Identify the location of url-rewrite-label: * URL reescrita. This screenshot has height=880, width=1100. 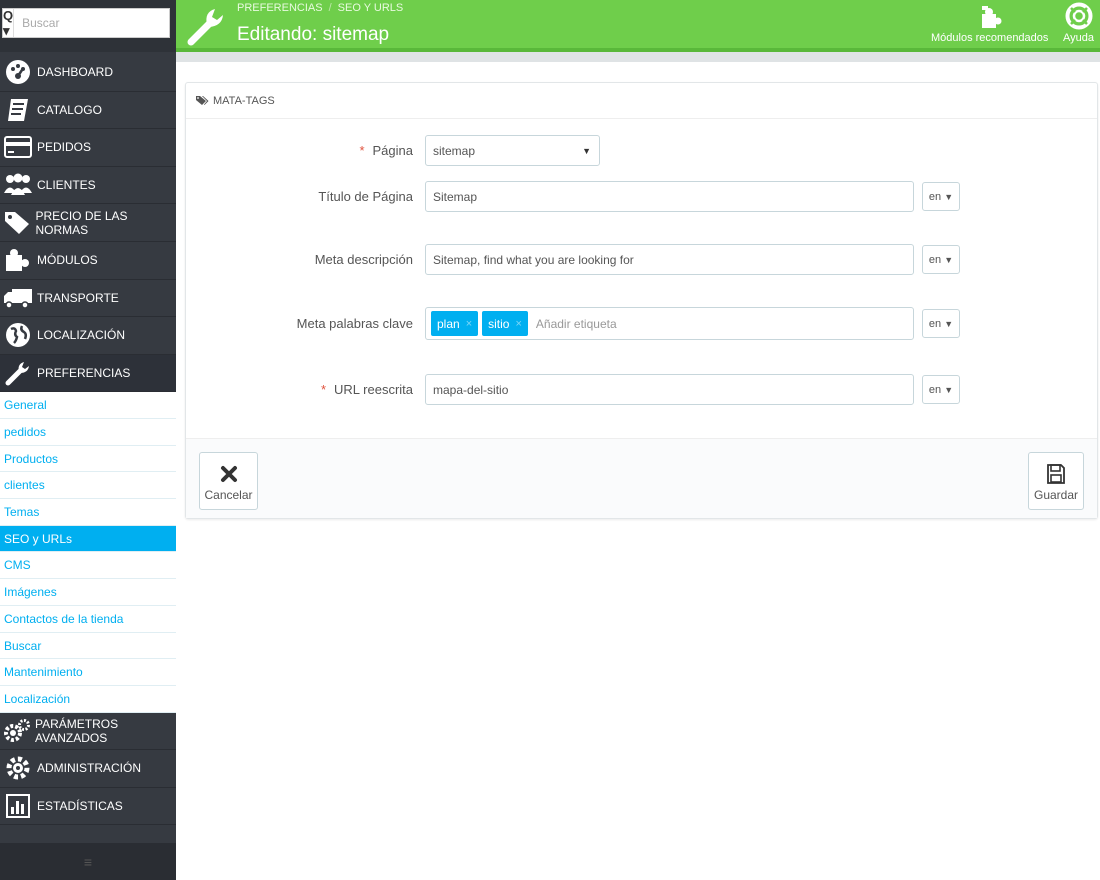
(367, 389).